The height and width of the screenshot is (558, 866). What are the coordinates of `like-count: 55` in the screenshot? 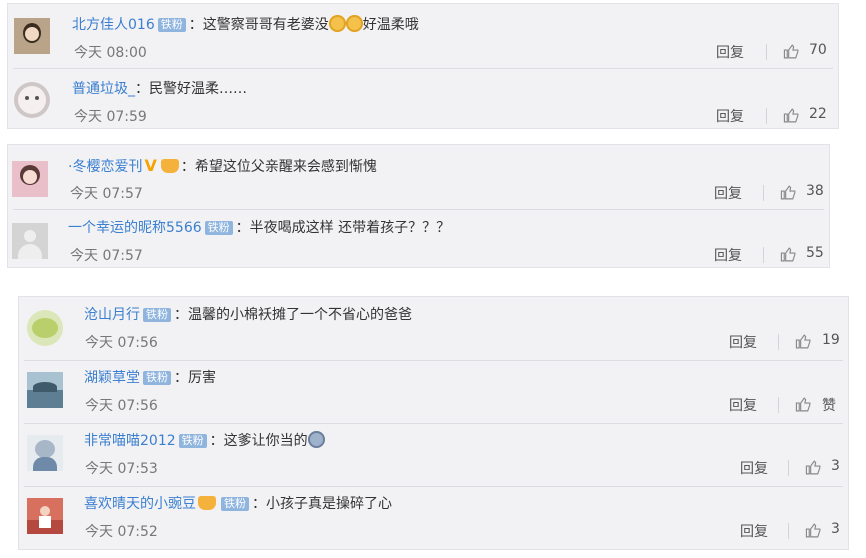 It's located at (815, 253).